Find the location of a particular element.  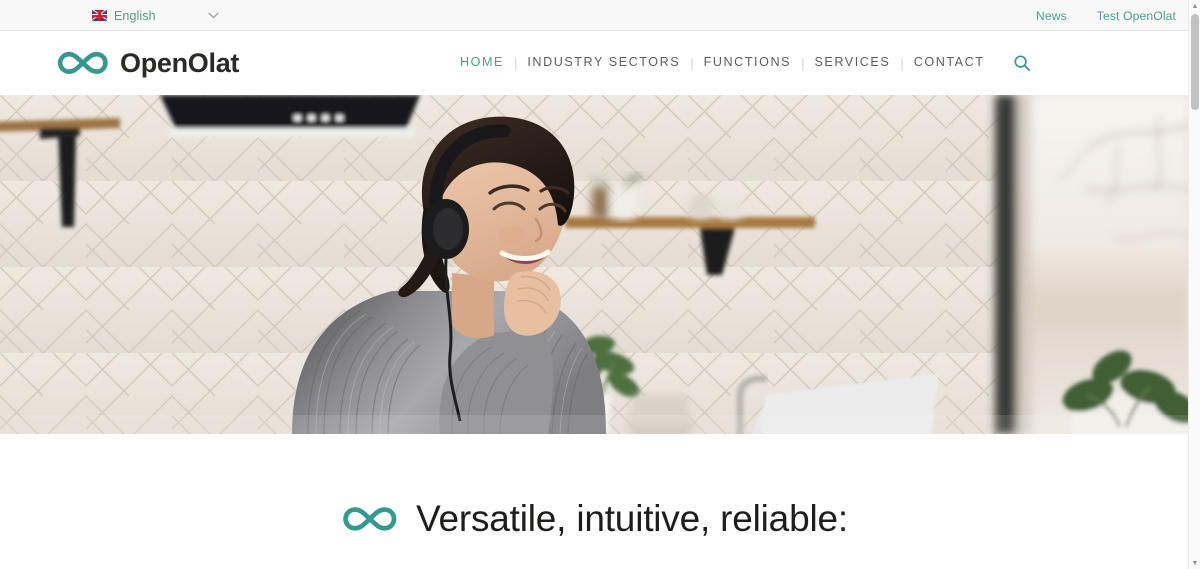

scroll-up-arrow-icon: ▲ is located at coordinates (1194, 6).